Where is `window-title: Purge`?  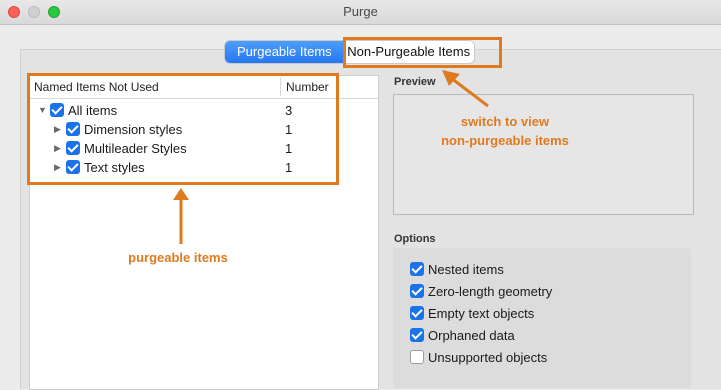
window-title: Purge is located at coordinates (360, 11).